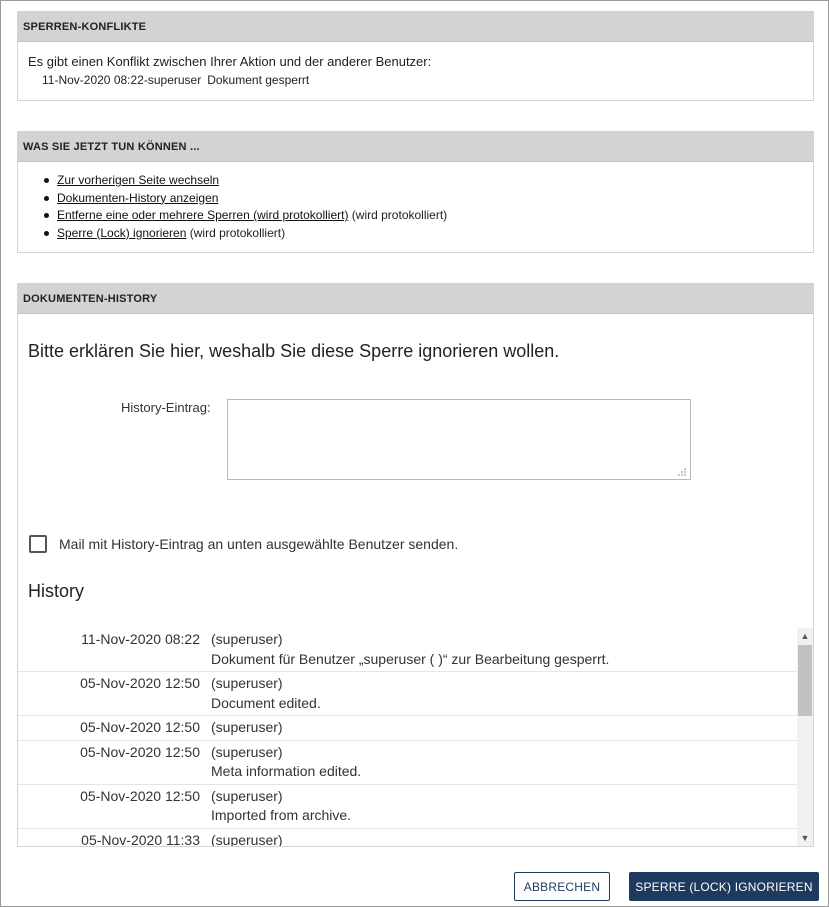 This screenshot has width=829, height=907. Describe the element at coordinates (266, 702) in the screenshot. I see `history-text: Document edited.` at that location.